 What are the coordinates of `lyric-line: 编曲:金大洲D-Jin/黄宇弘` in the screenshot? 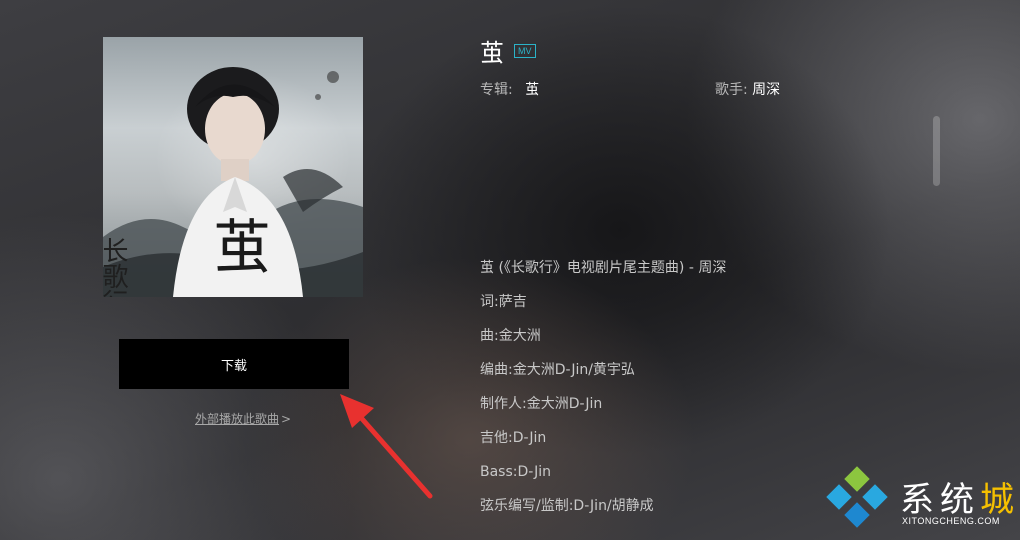 It's located at (557, 370).